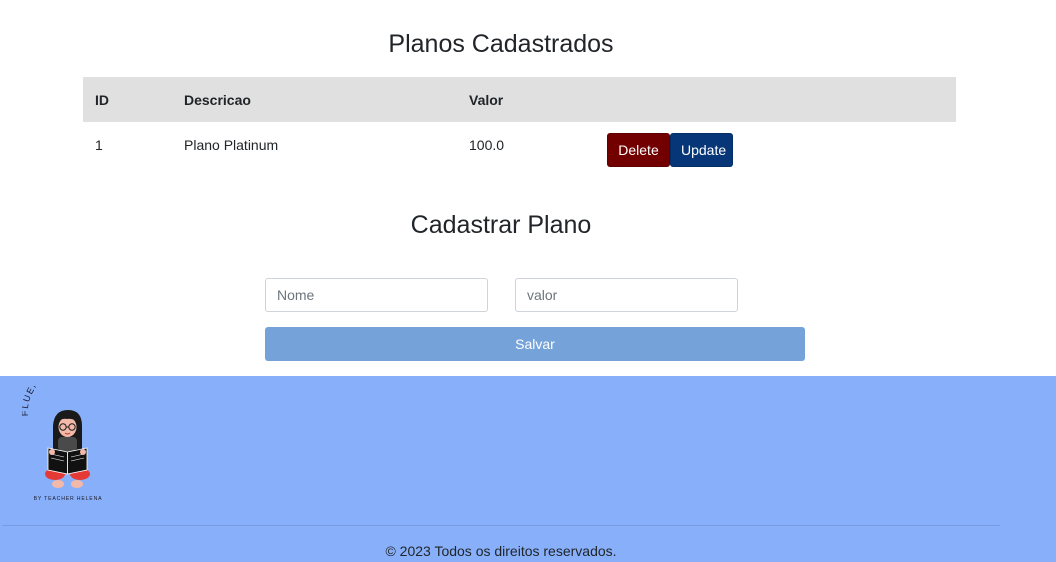 This screenshot has width=1056, height=562. What do you see at coordinates (99, 145) in the screenshot?
I see `cell-id: 1` at bounding box center [99, 145].